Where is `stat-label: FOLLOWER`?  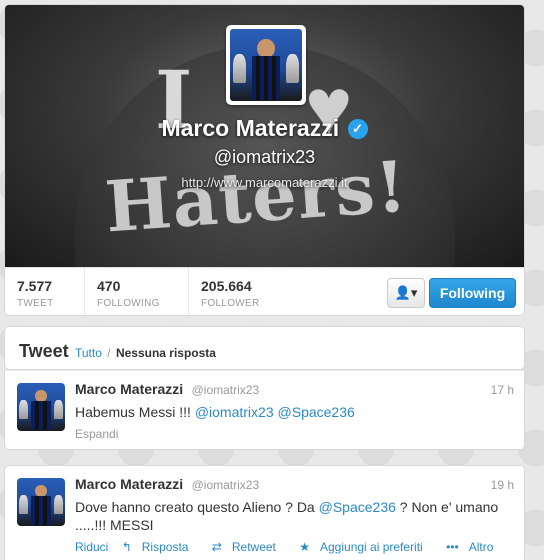
stat-label: FOLLOWER is located at coordinates (230, 303).